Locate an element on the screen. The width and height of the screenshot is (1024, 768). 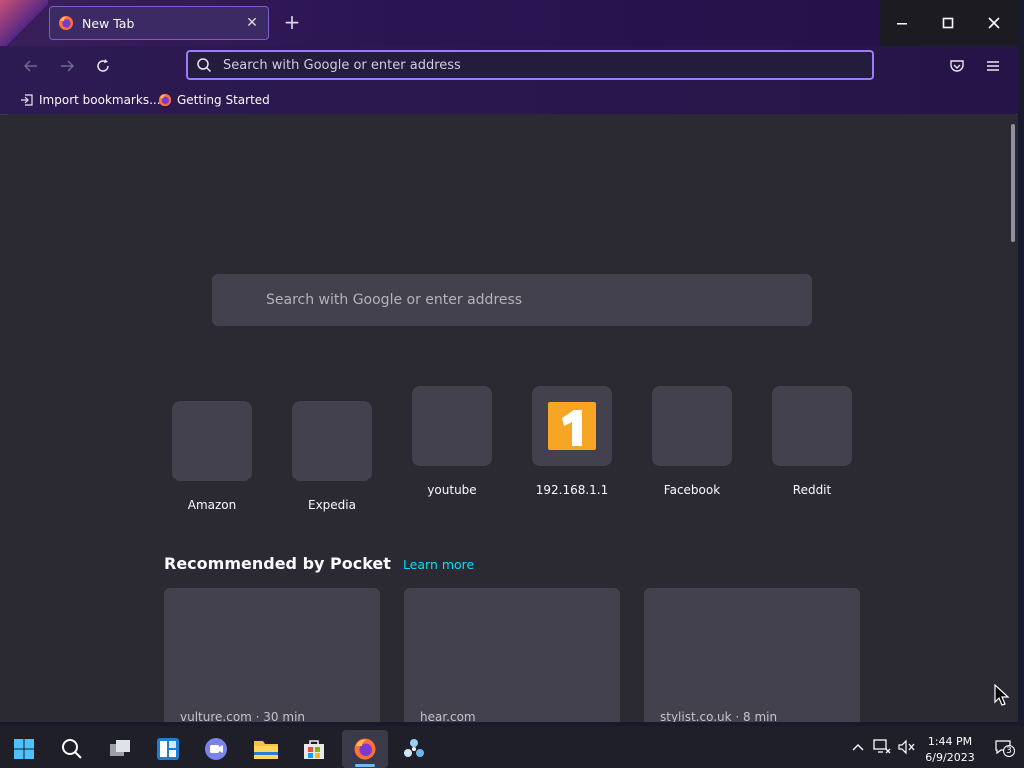
maximize-button is located at coordinates (948, 23).